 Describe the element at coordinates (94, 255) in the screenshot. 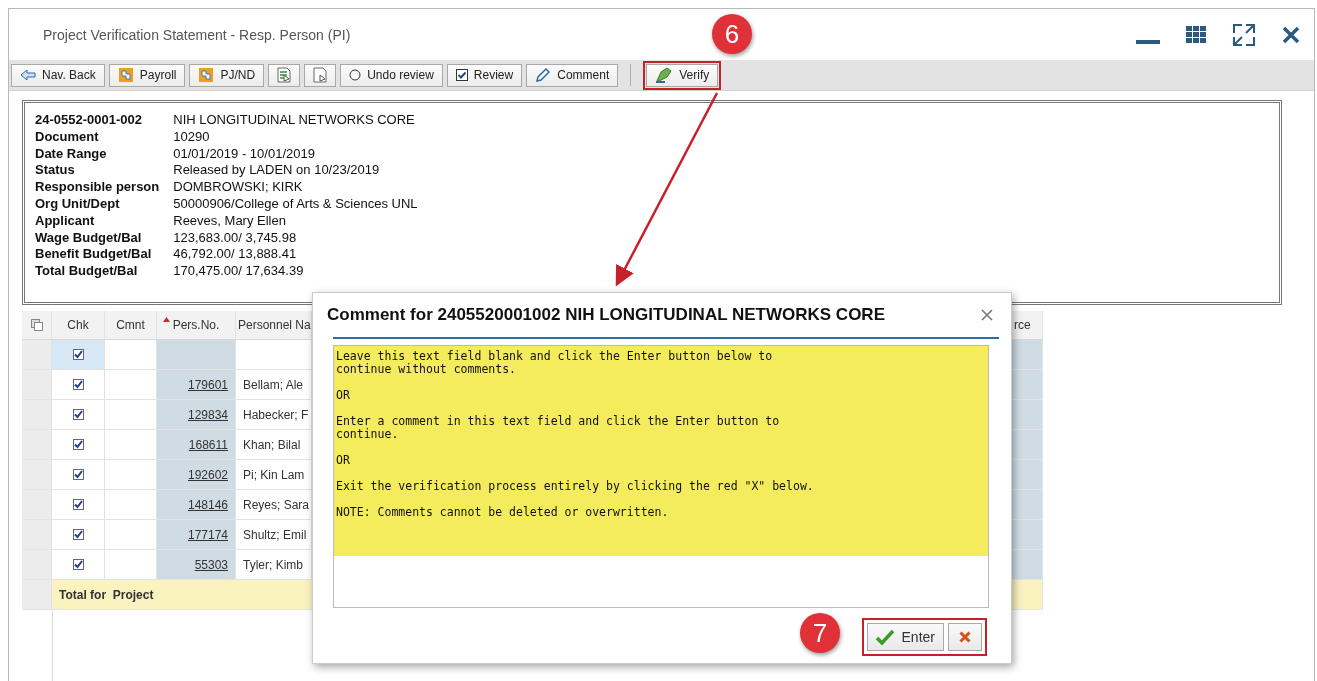

I see `field-label: Benefit Budget/Bal` at that location.